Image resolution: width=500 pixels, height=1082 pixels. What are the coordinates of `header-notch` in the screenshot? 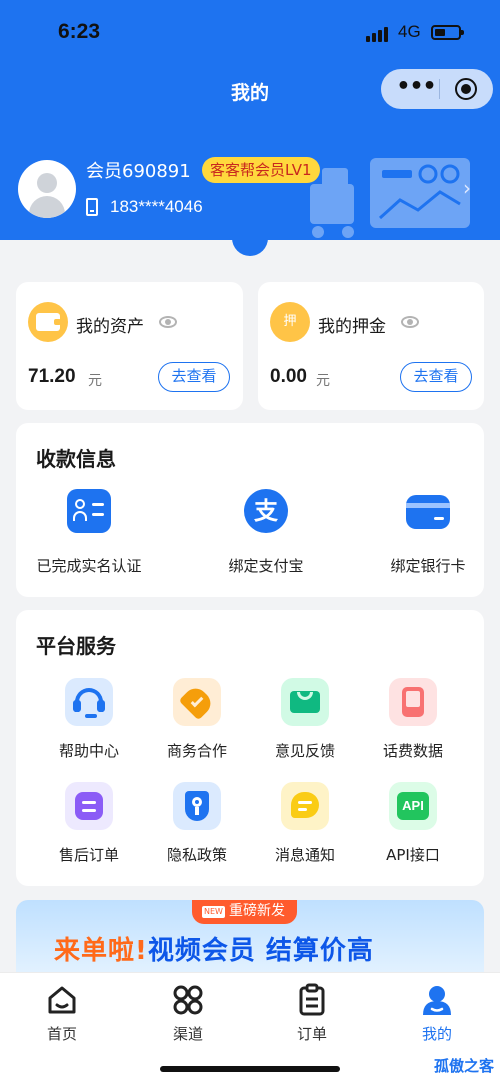 It's located at (250, 246).